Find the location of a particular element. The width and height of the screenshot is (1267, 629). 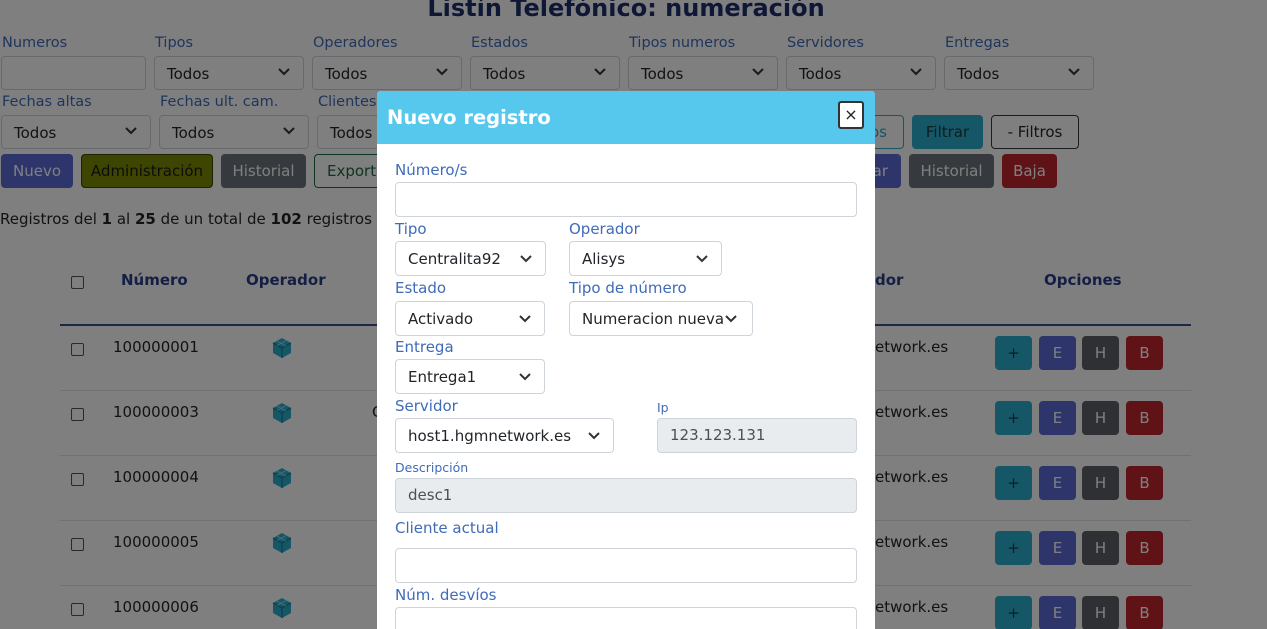

operador-value: Alisys is located at coordinates (604, 259).